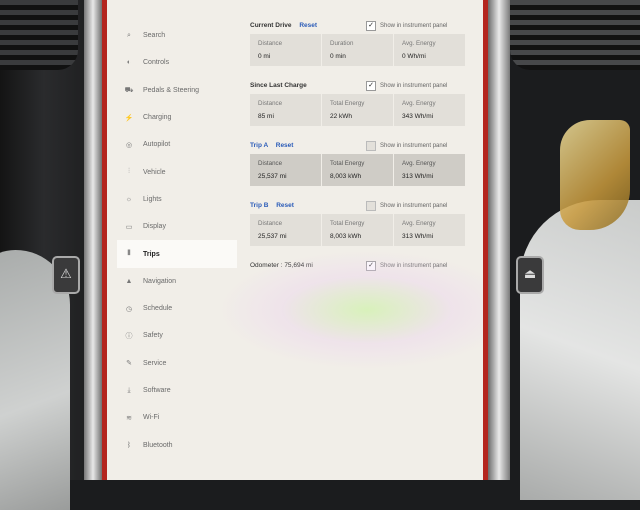 Image resolution: width=640 pixels, height=510 pixels. Describe the element at coordinates (429, 110) in the screenshot. I see `stat-avg-energy: Avg. Energy 343 Wh/mi` at that location.